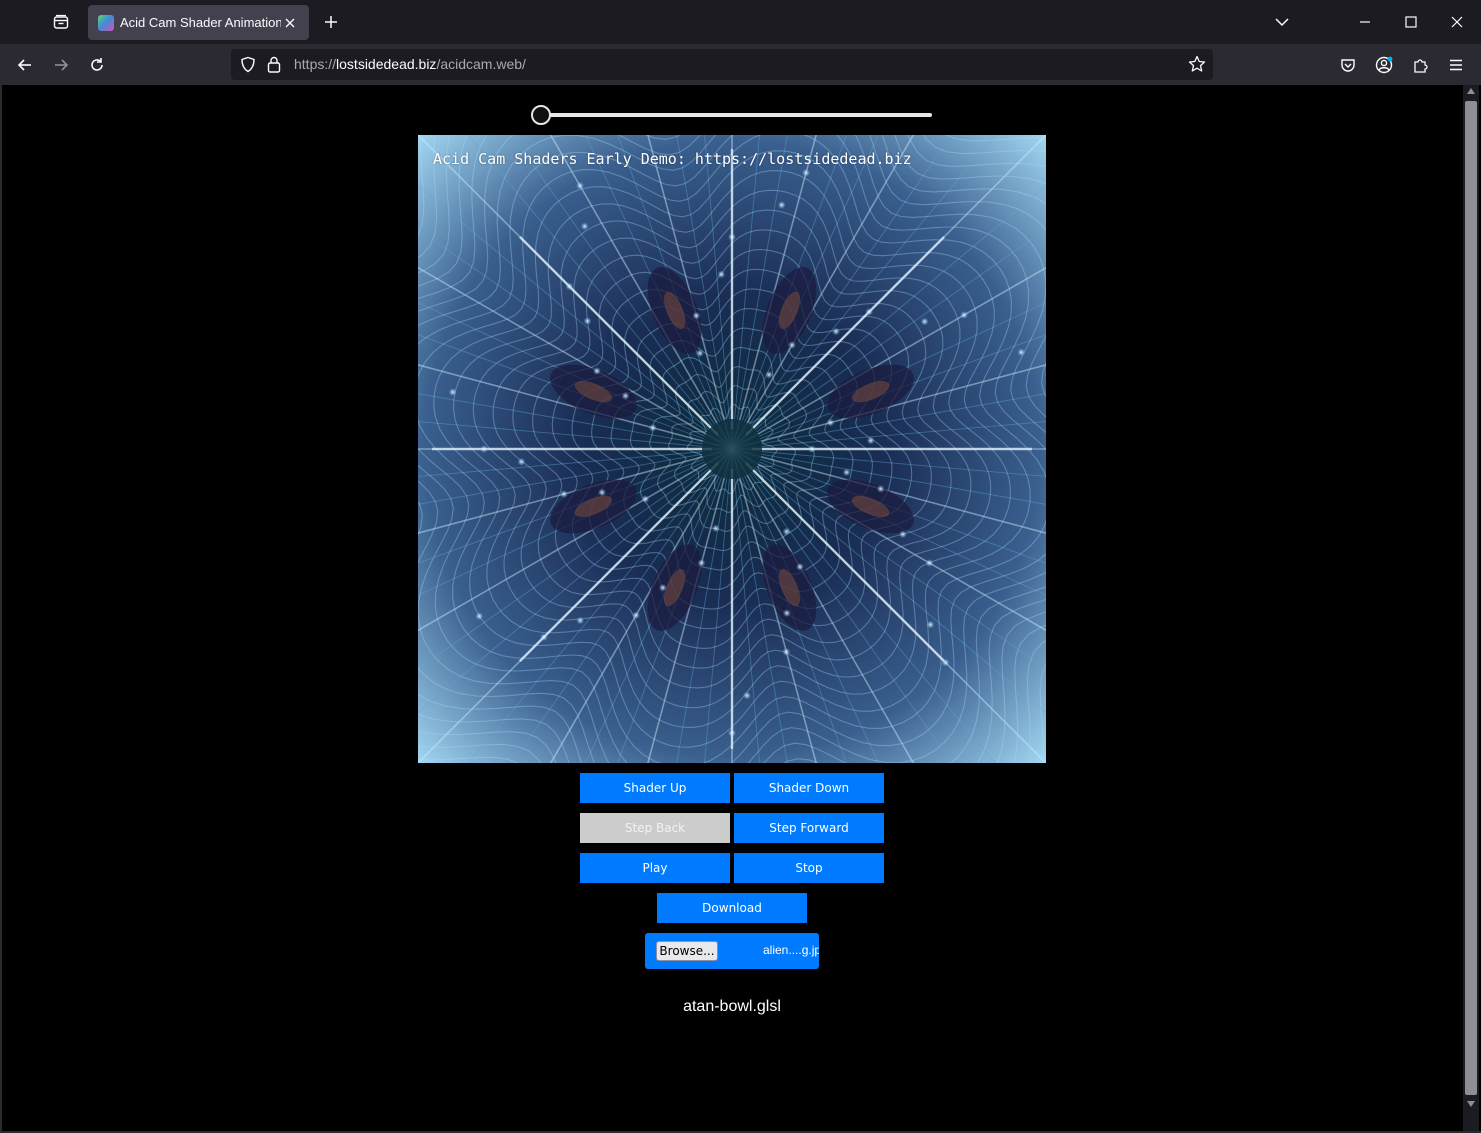 The height and width of the screenshot is (1133, 1481). I want to click on tab-close-button, so click(290, 23).